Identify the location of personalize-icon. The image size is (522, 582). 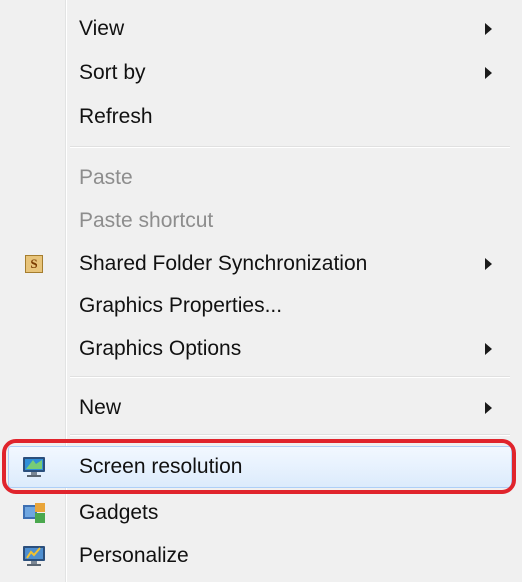
(34, 556).